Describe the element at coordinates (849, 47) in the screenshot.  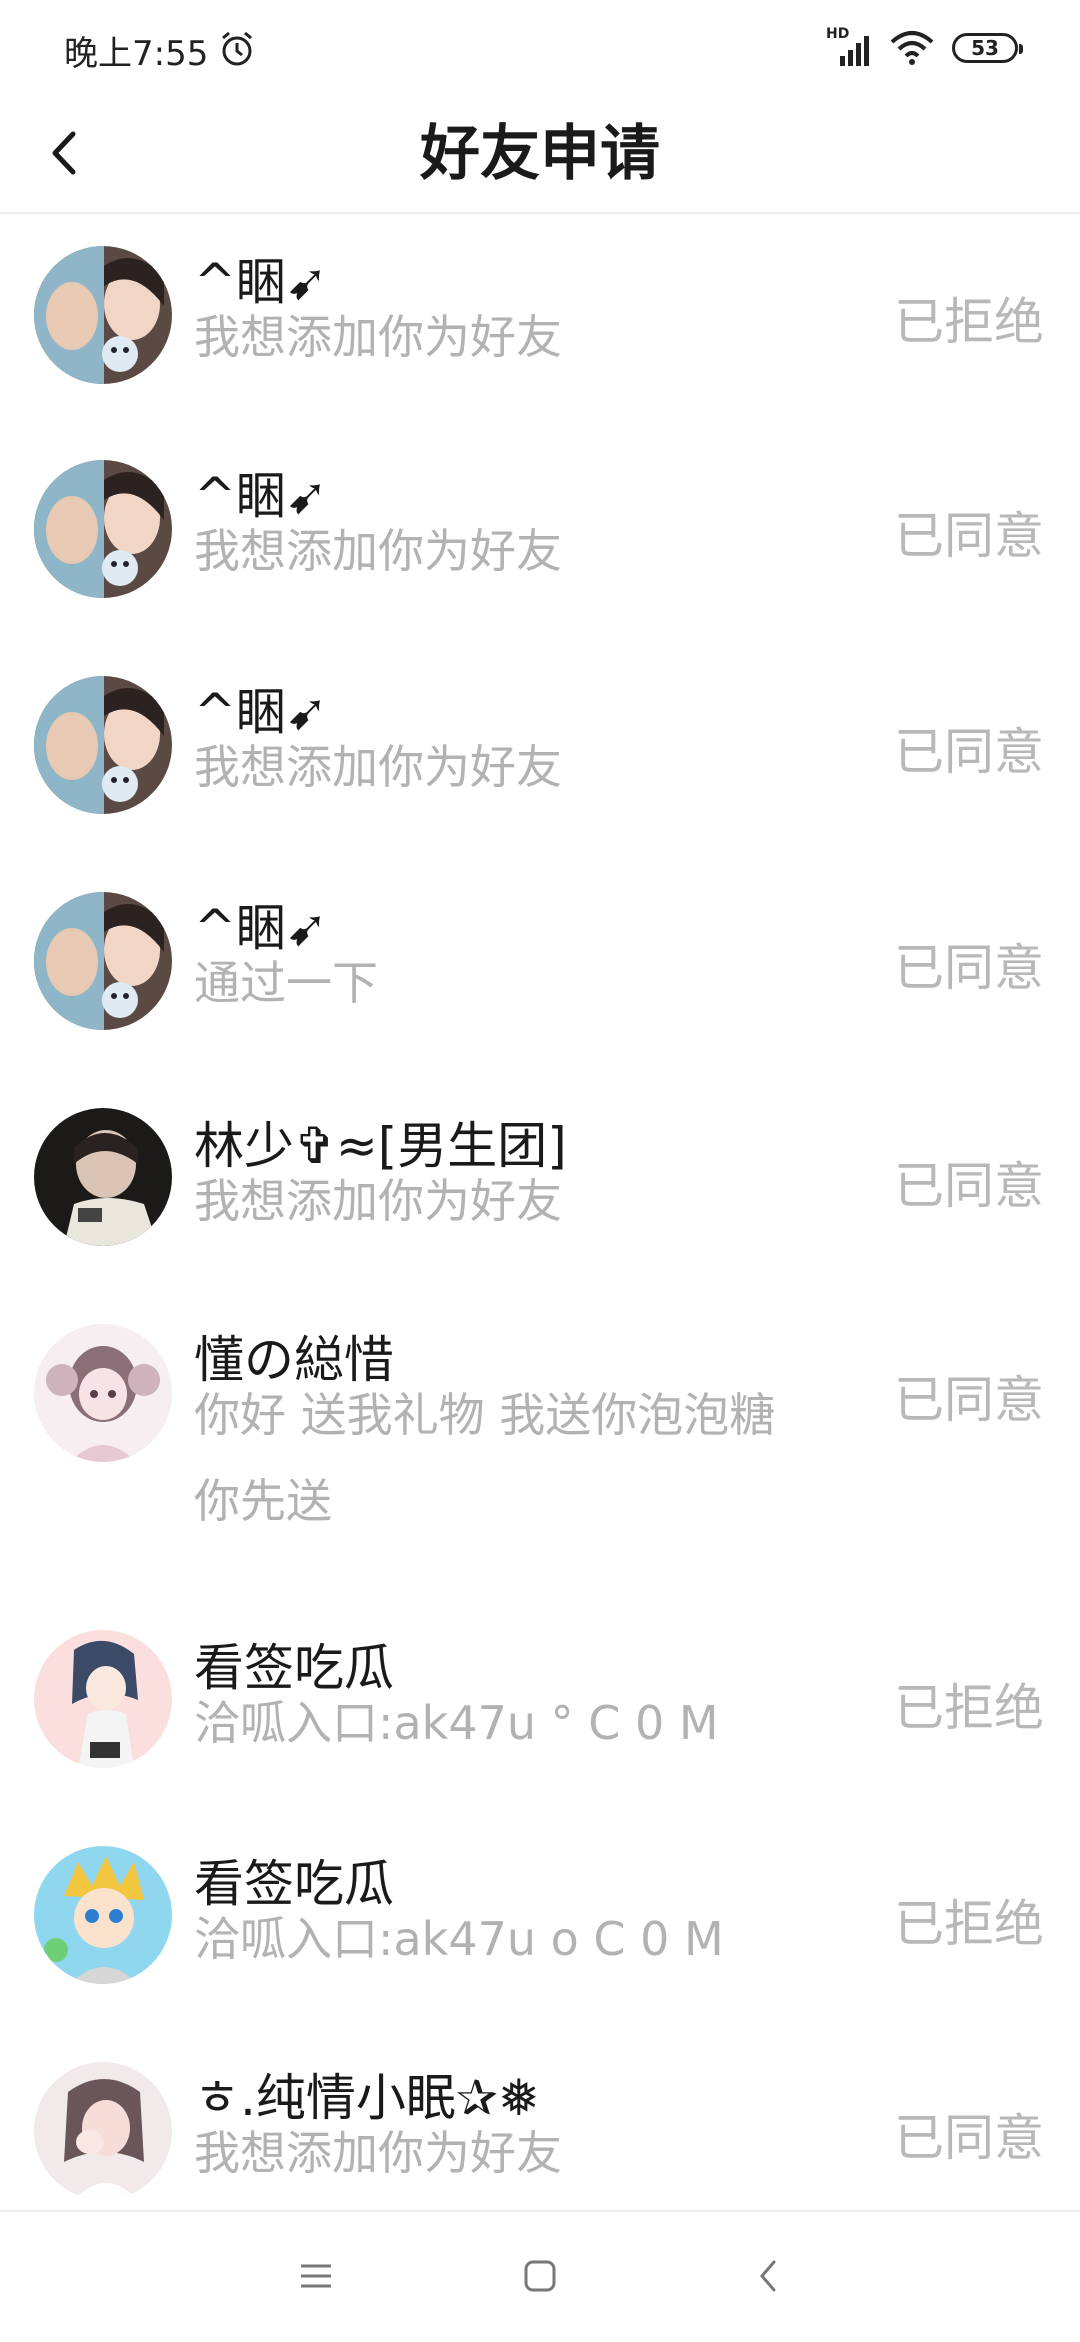
I see `signal-icon: HD` at that location.